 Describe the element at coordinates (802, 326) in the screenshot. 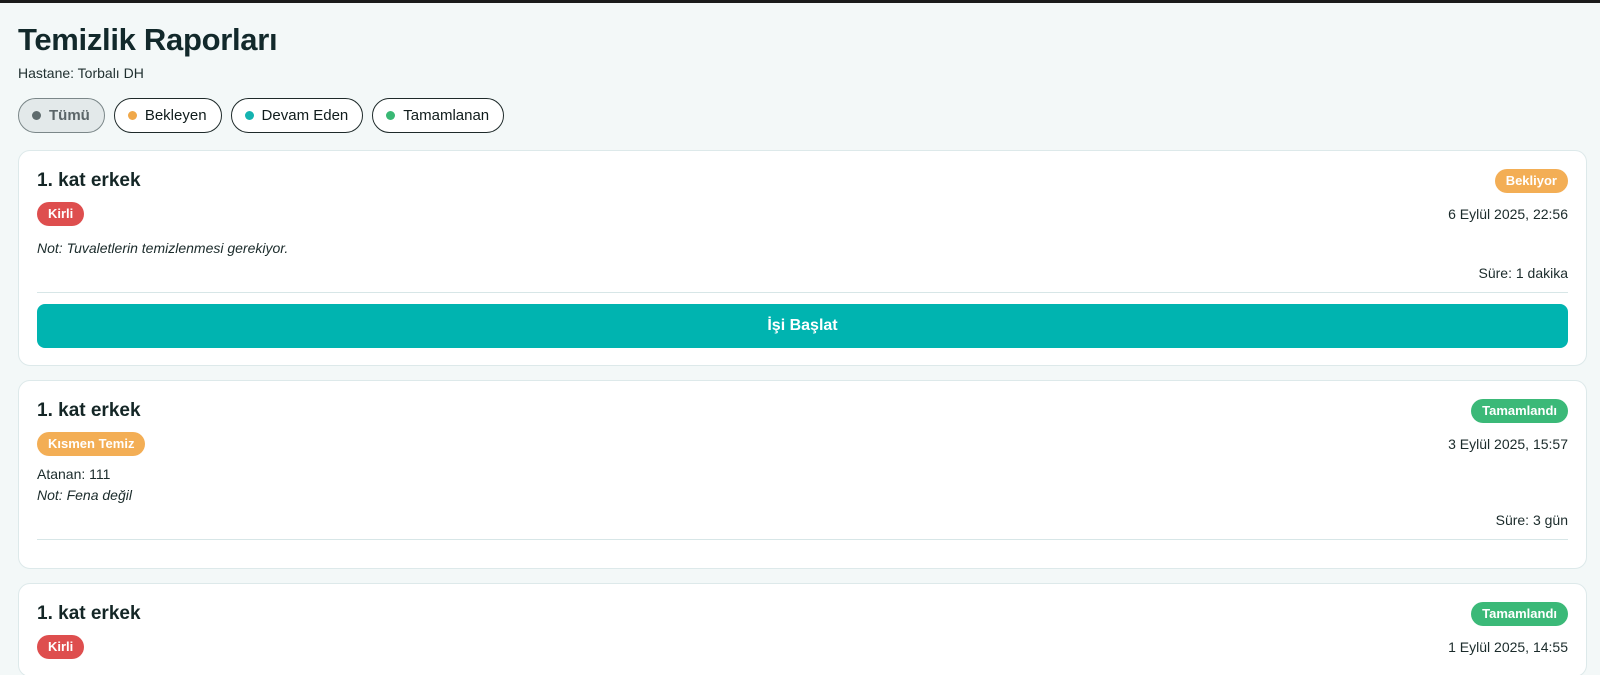

I see `start-job-button: İşi Başlat` at that location.